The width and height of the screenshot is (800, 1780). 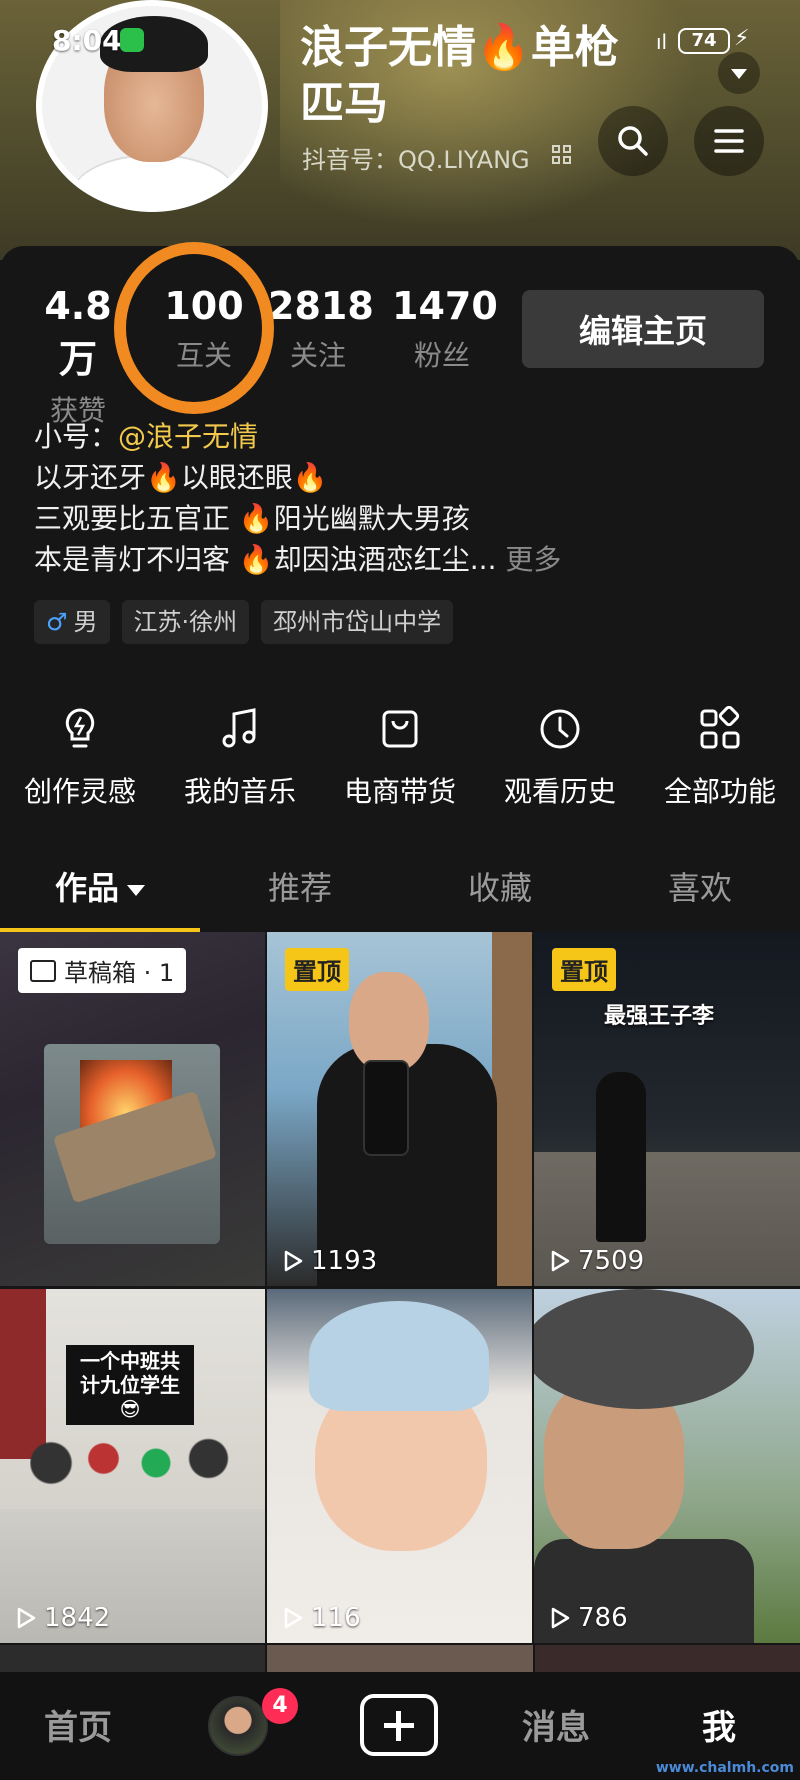 What do you see at coordinates (603, 1618) in the screenshot?
I see `play-count-value: 786` at bounding box center [603, 1618].